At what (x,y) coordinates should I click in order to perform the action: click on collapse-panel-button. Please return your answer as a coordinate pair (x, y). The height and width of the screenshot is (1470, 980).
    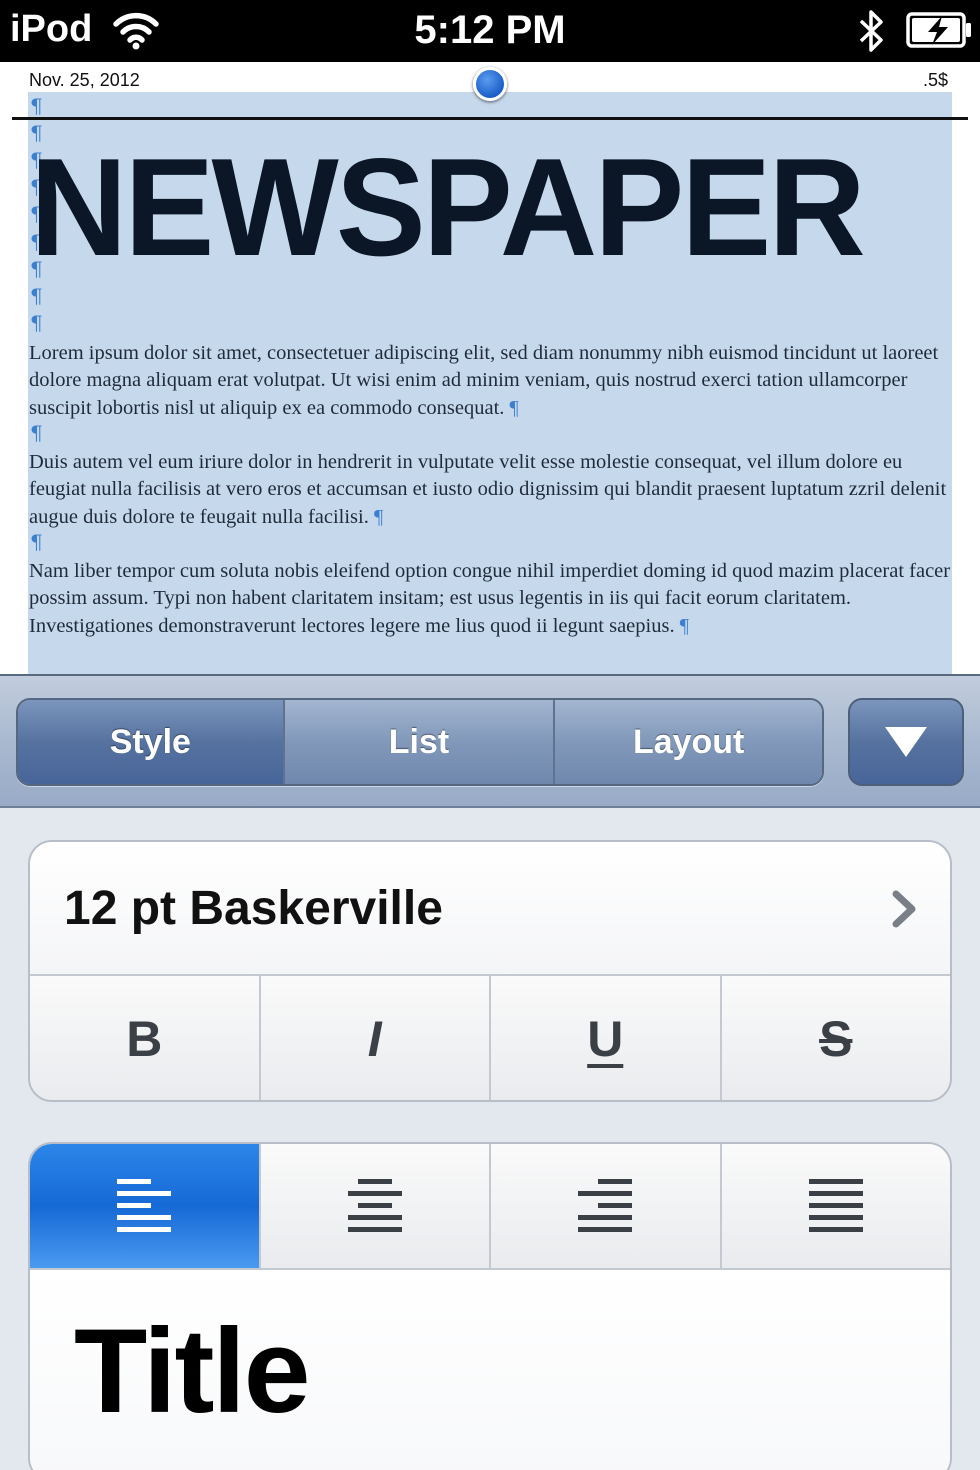
    Looking at the image, I should click on (906, 742).